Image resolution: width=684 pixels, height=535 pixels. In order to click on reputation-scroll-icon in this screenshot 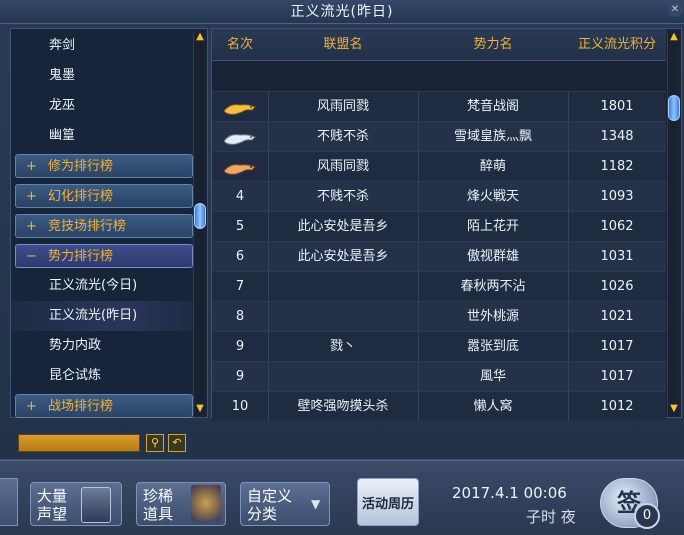, I will do `click(96, 505)`.